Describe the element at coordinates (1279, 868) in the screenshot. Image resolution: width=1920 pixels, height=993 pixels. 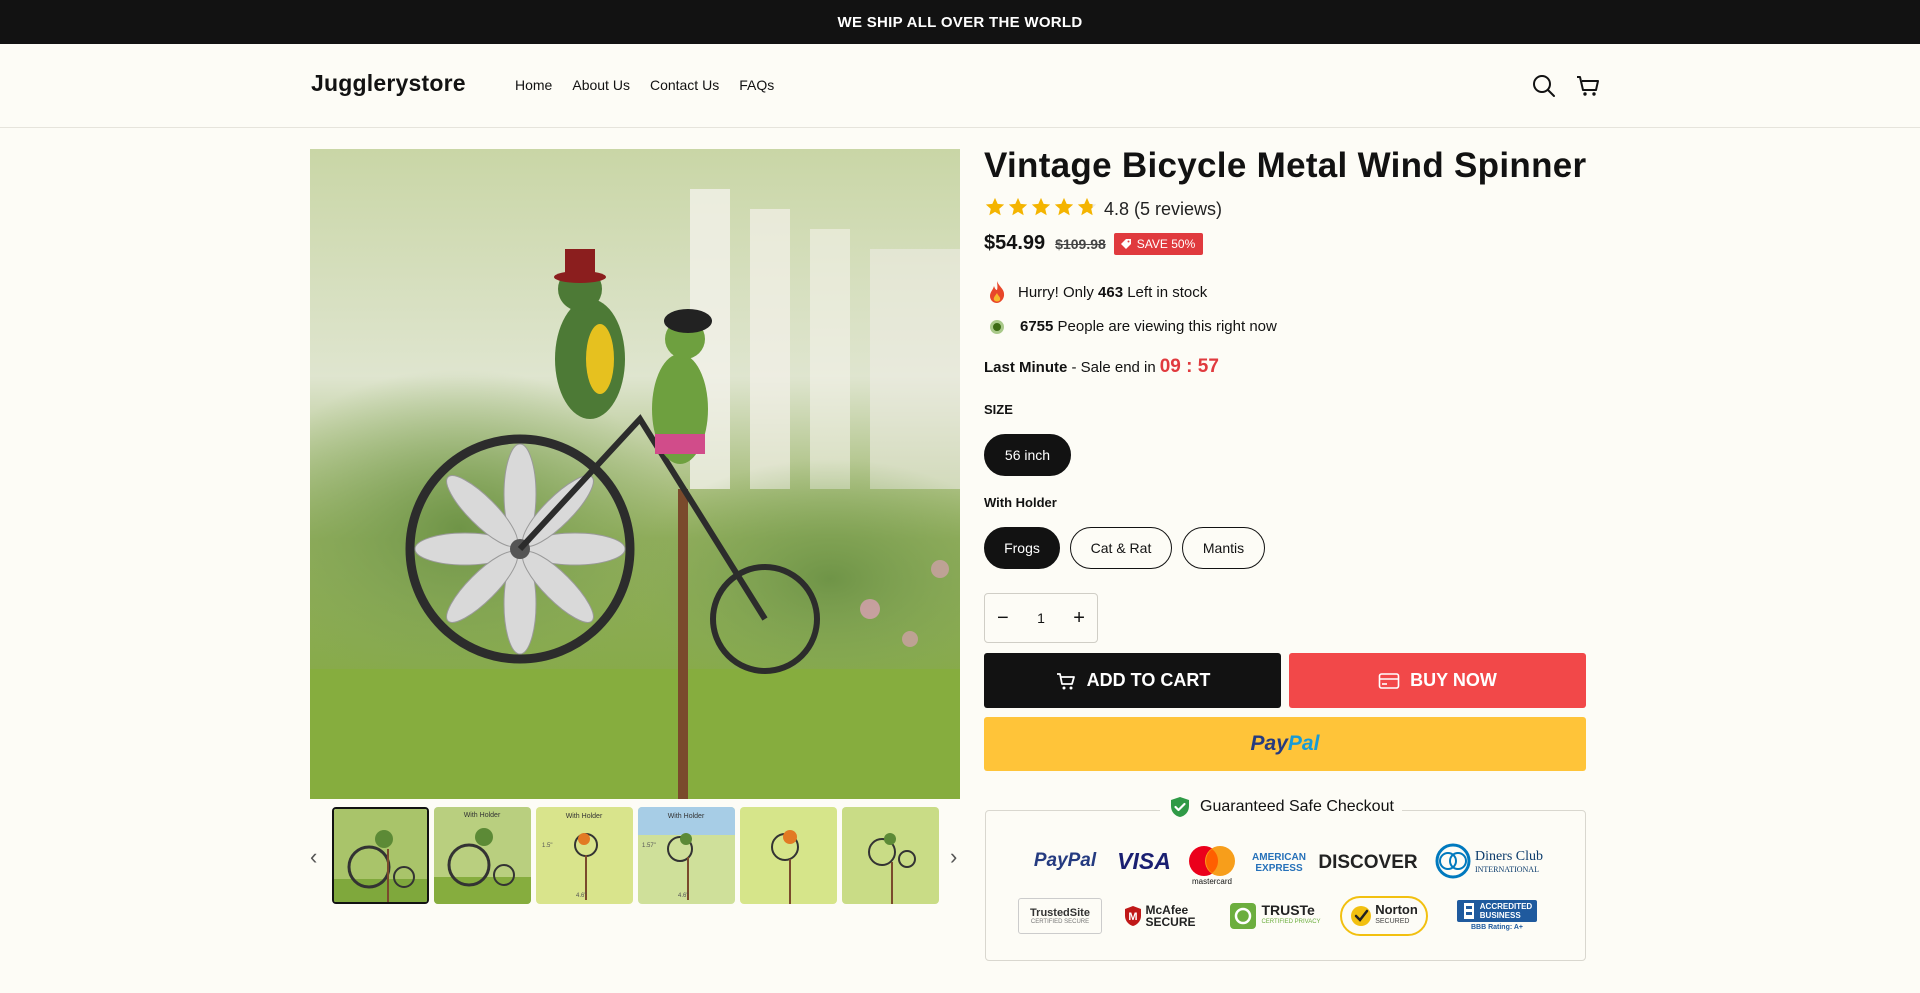
I see `amex-line-2: EXPRESS` at that location.